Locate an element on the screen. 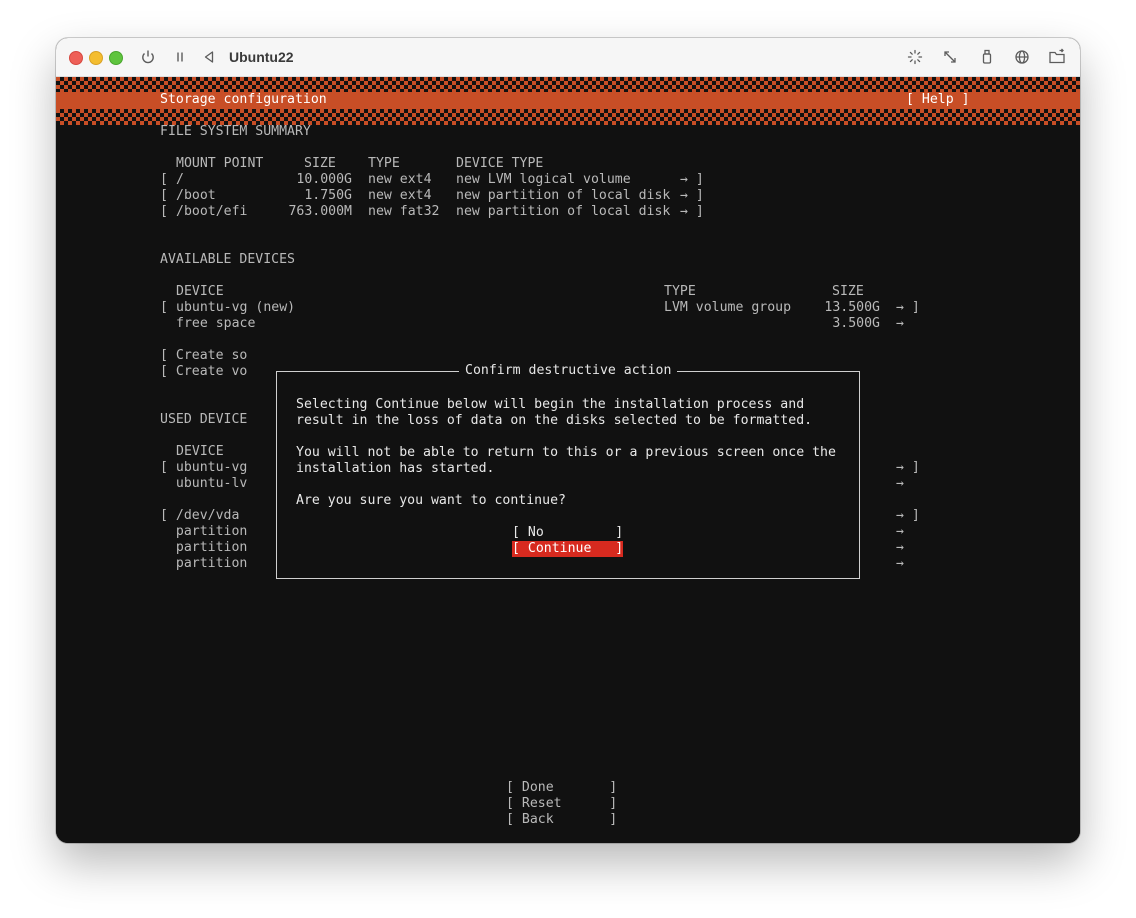 This screenshot has width=1136, height=918. column-header: MOUNT POINT is located at coordinates (220, 163).